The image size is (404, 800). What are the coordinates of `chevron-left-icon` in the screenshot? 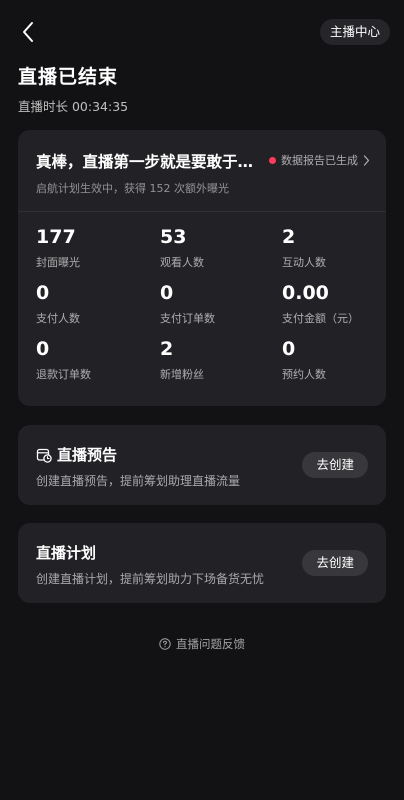 It's located at (28, 32).